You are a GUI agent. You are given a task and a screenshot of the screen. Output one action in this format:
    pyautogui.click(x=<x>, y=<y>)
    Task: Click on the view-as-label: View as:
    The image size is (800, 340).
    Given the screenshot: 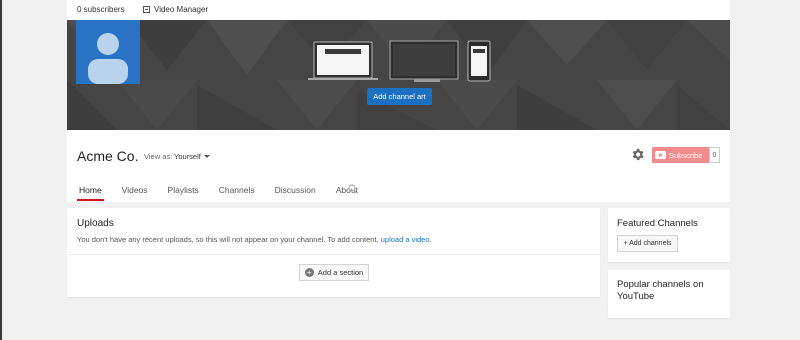 What is the action you would take?
    pyautogui.click(x=158, y=156)
    